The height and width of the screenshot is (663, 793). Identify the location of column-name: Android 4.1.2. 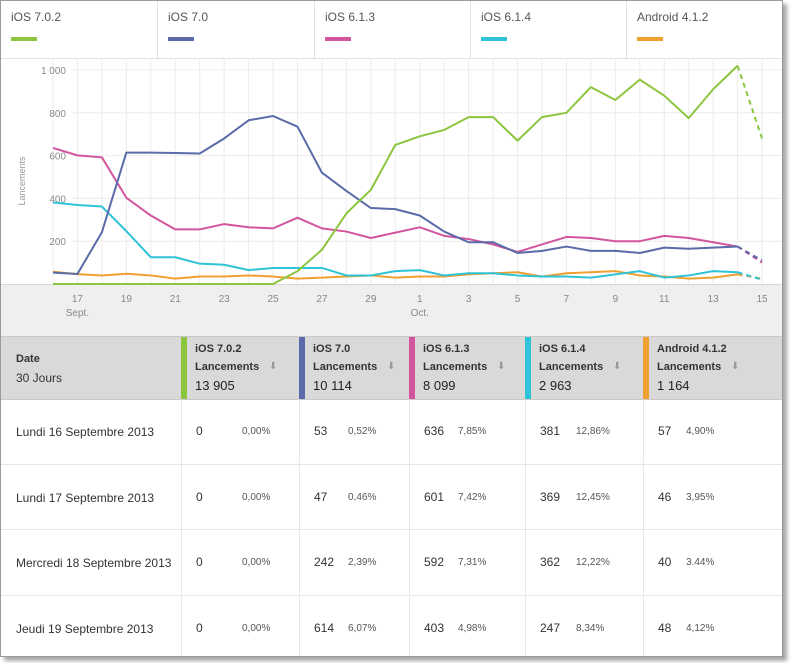
(692, 349).